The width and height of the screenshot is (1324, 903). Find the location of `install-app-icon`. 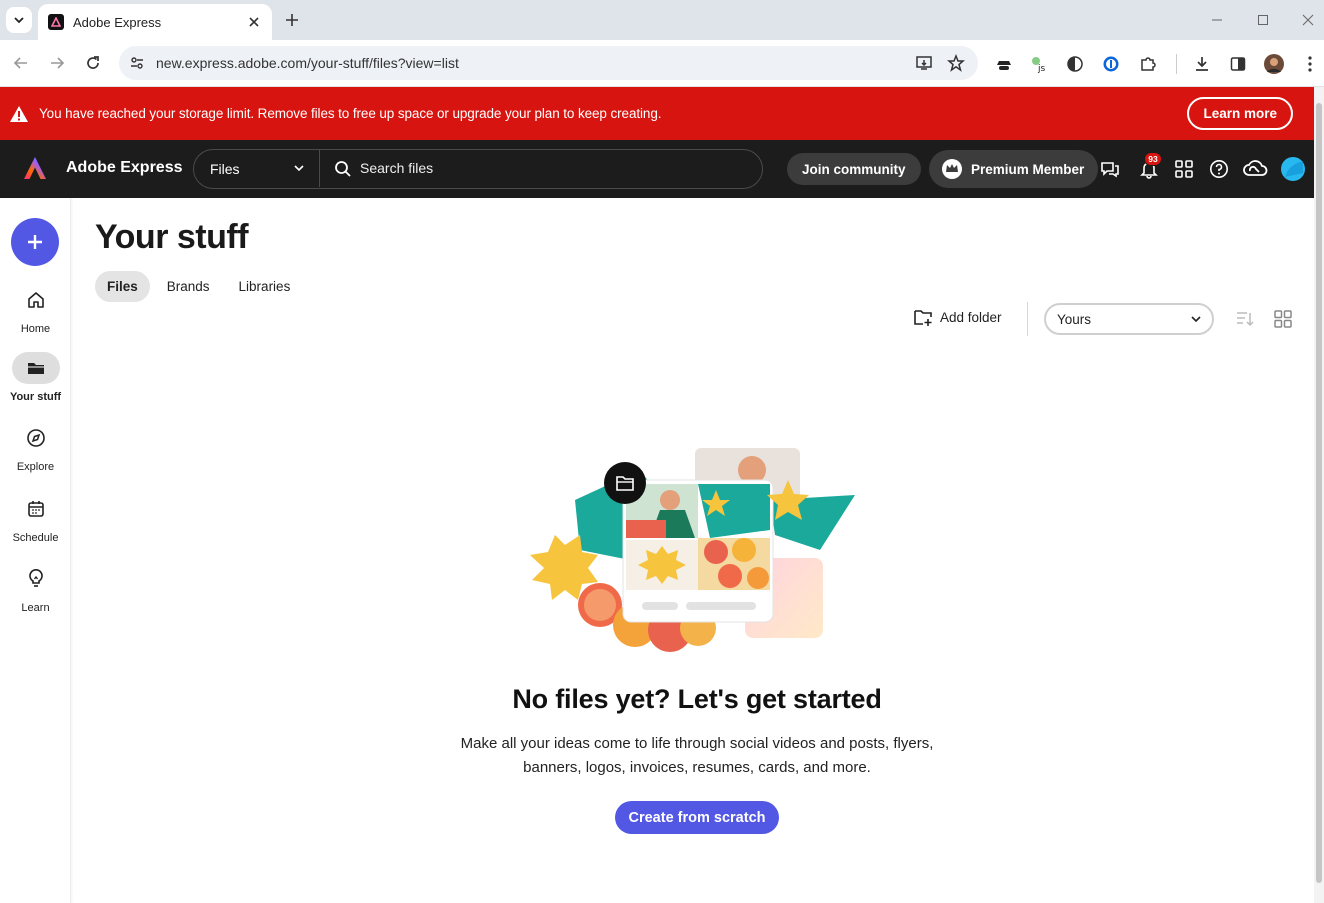

install-app-icon is located at coordinates (924, 63).